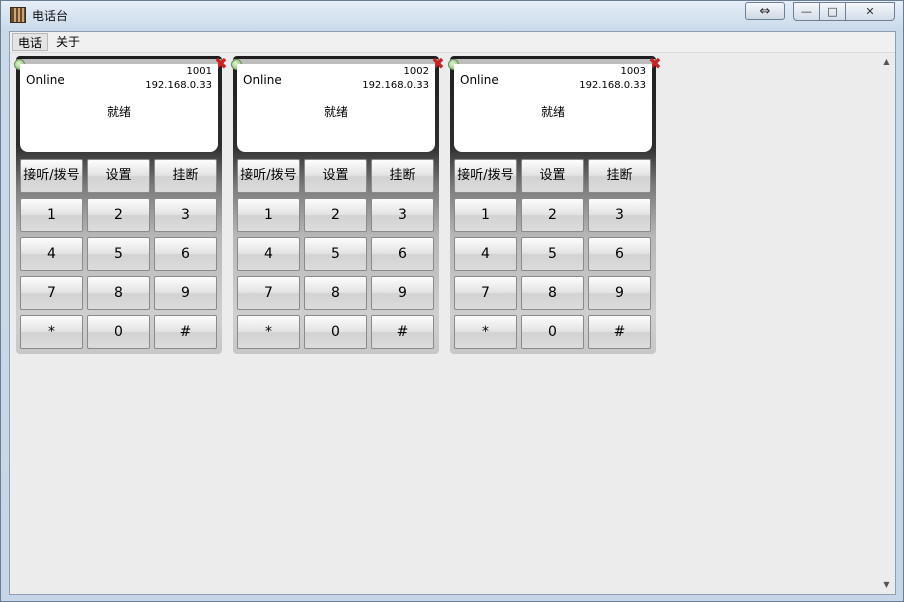  I want to click on phone-app-icon, so click(18, 15).